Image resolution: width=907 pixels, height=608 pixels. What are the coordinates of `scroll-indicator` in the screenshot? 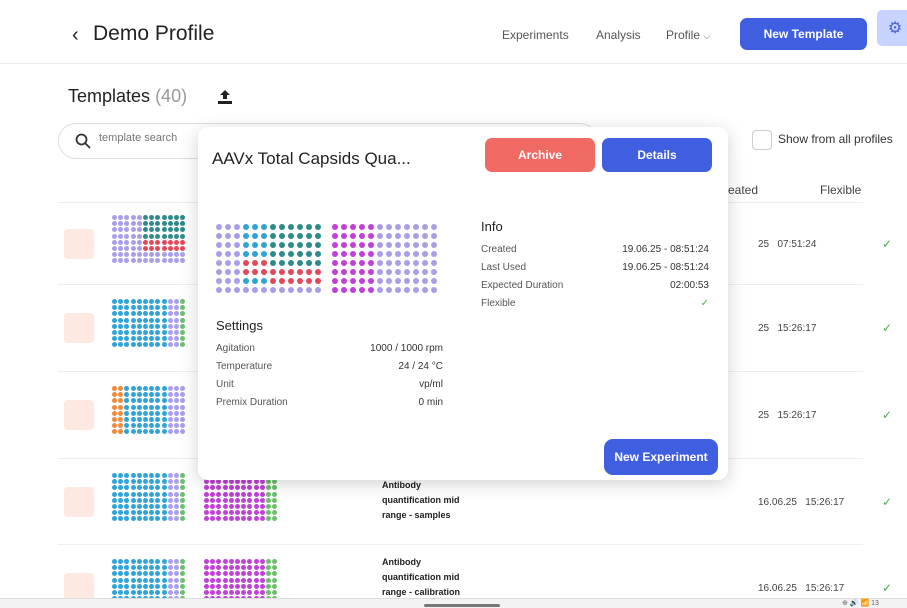 It's located at (462, 605).